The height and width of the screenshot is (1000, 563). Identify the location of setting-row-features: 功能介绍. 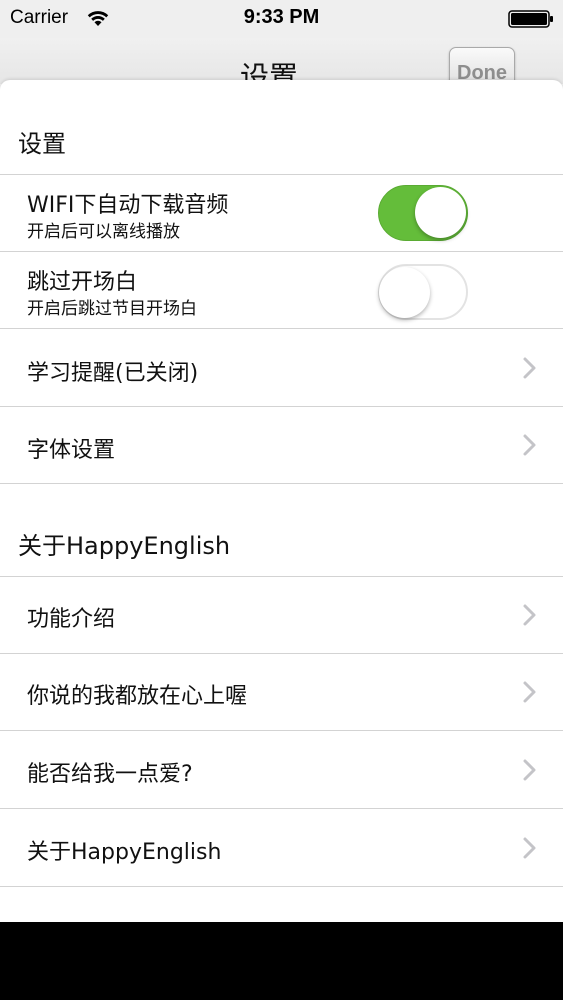
(281, 615).